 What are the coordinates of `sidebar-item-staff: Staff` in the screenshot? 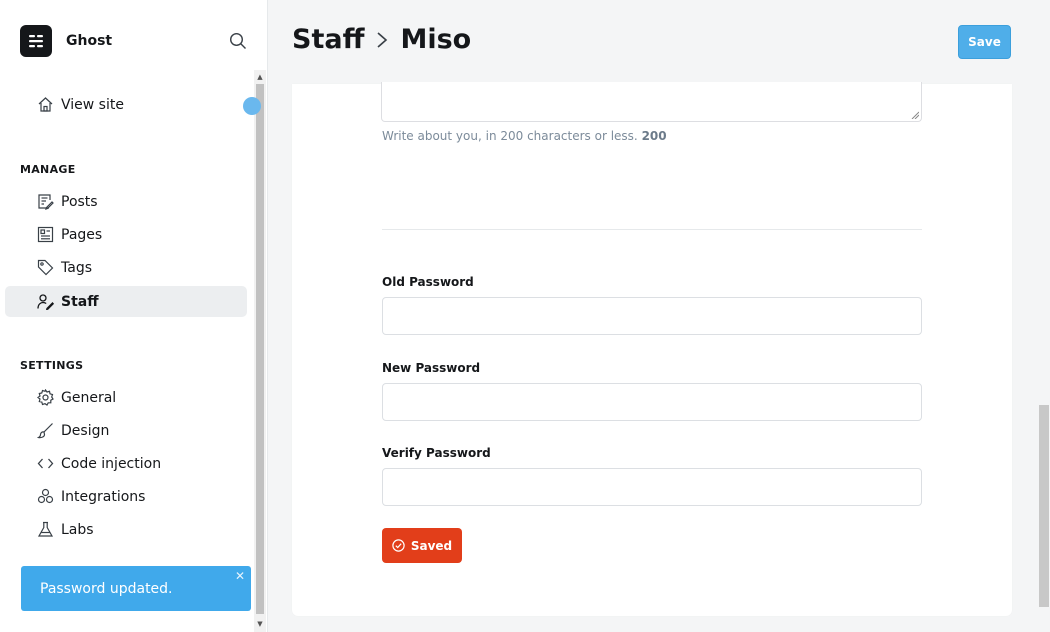 It's located at (126, 301).